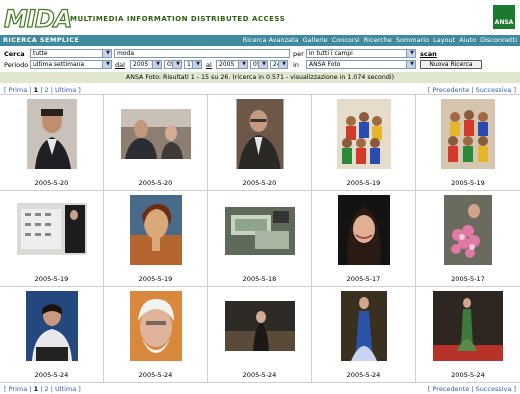 The image size is (520, 394). I want to click on photo-date: 2005-5-17, so click(363, 279).